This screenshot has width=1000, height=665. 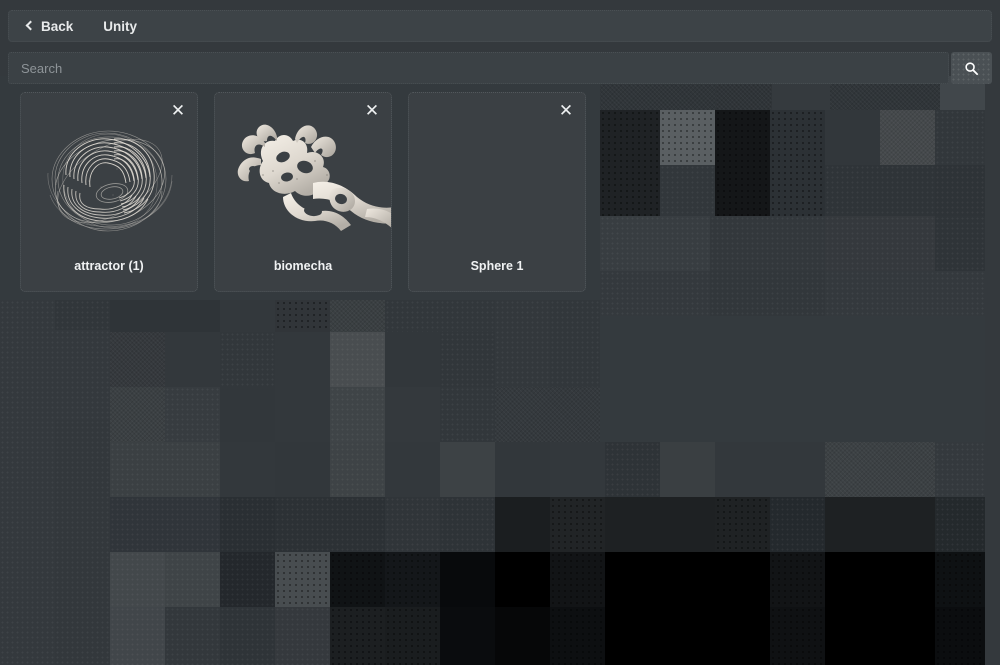 I want to click on asset-card-biomecha: ✕ biomecha, so click(x=303, y=192).